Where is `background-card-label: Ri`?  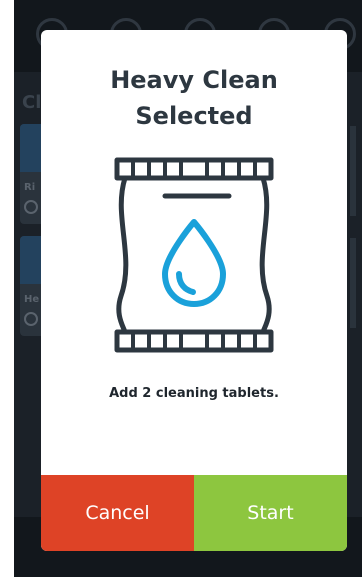
background-card-label: Ri is located at coordinates (30, 187).